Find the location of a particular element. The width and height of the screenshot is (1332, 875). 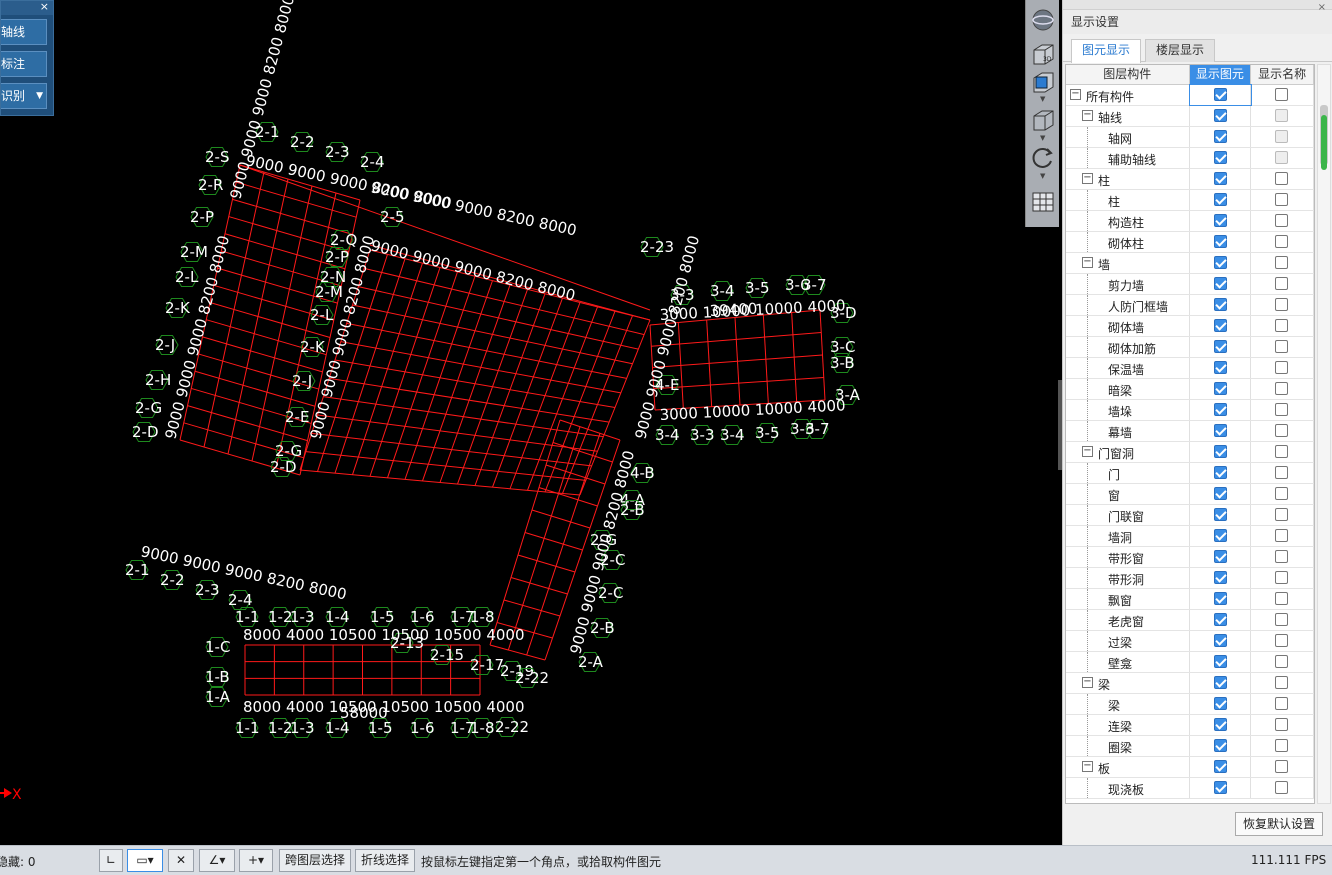

table-row: 砌体加筋 is located at coordinates (1190, 347).